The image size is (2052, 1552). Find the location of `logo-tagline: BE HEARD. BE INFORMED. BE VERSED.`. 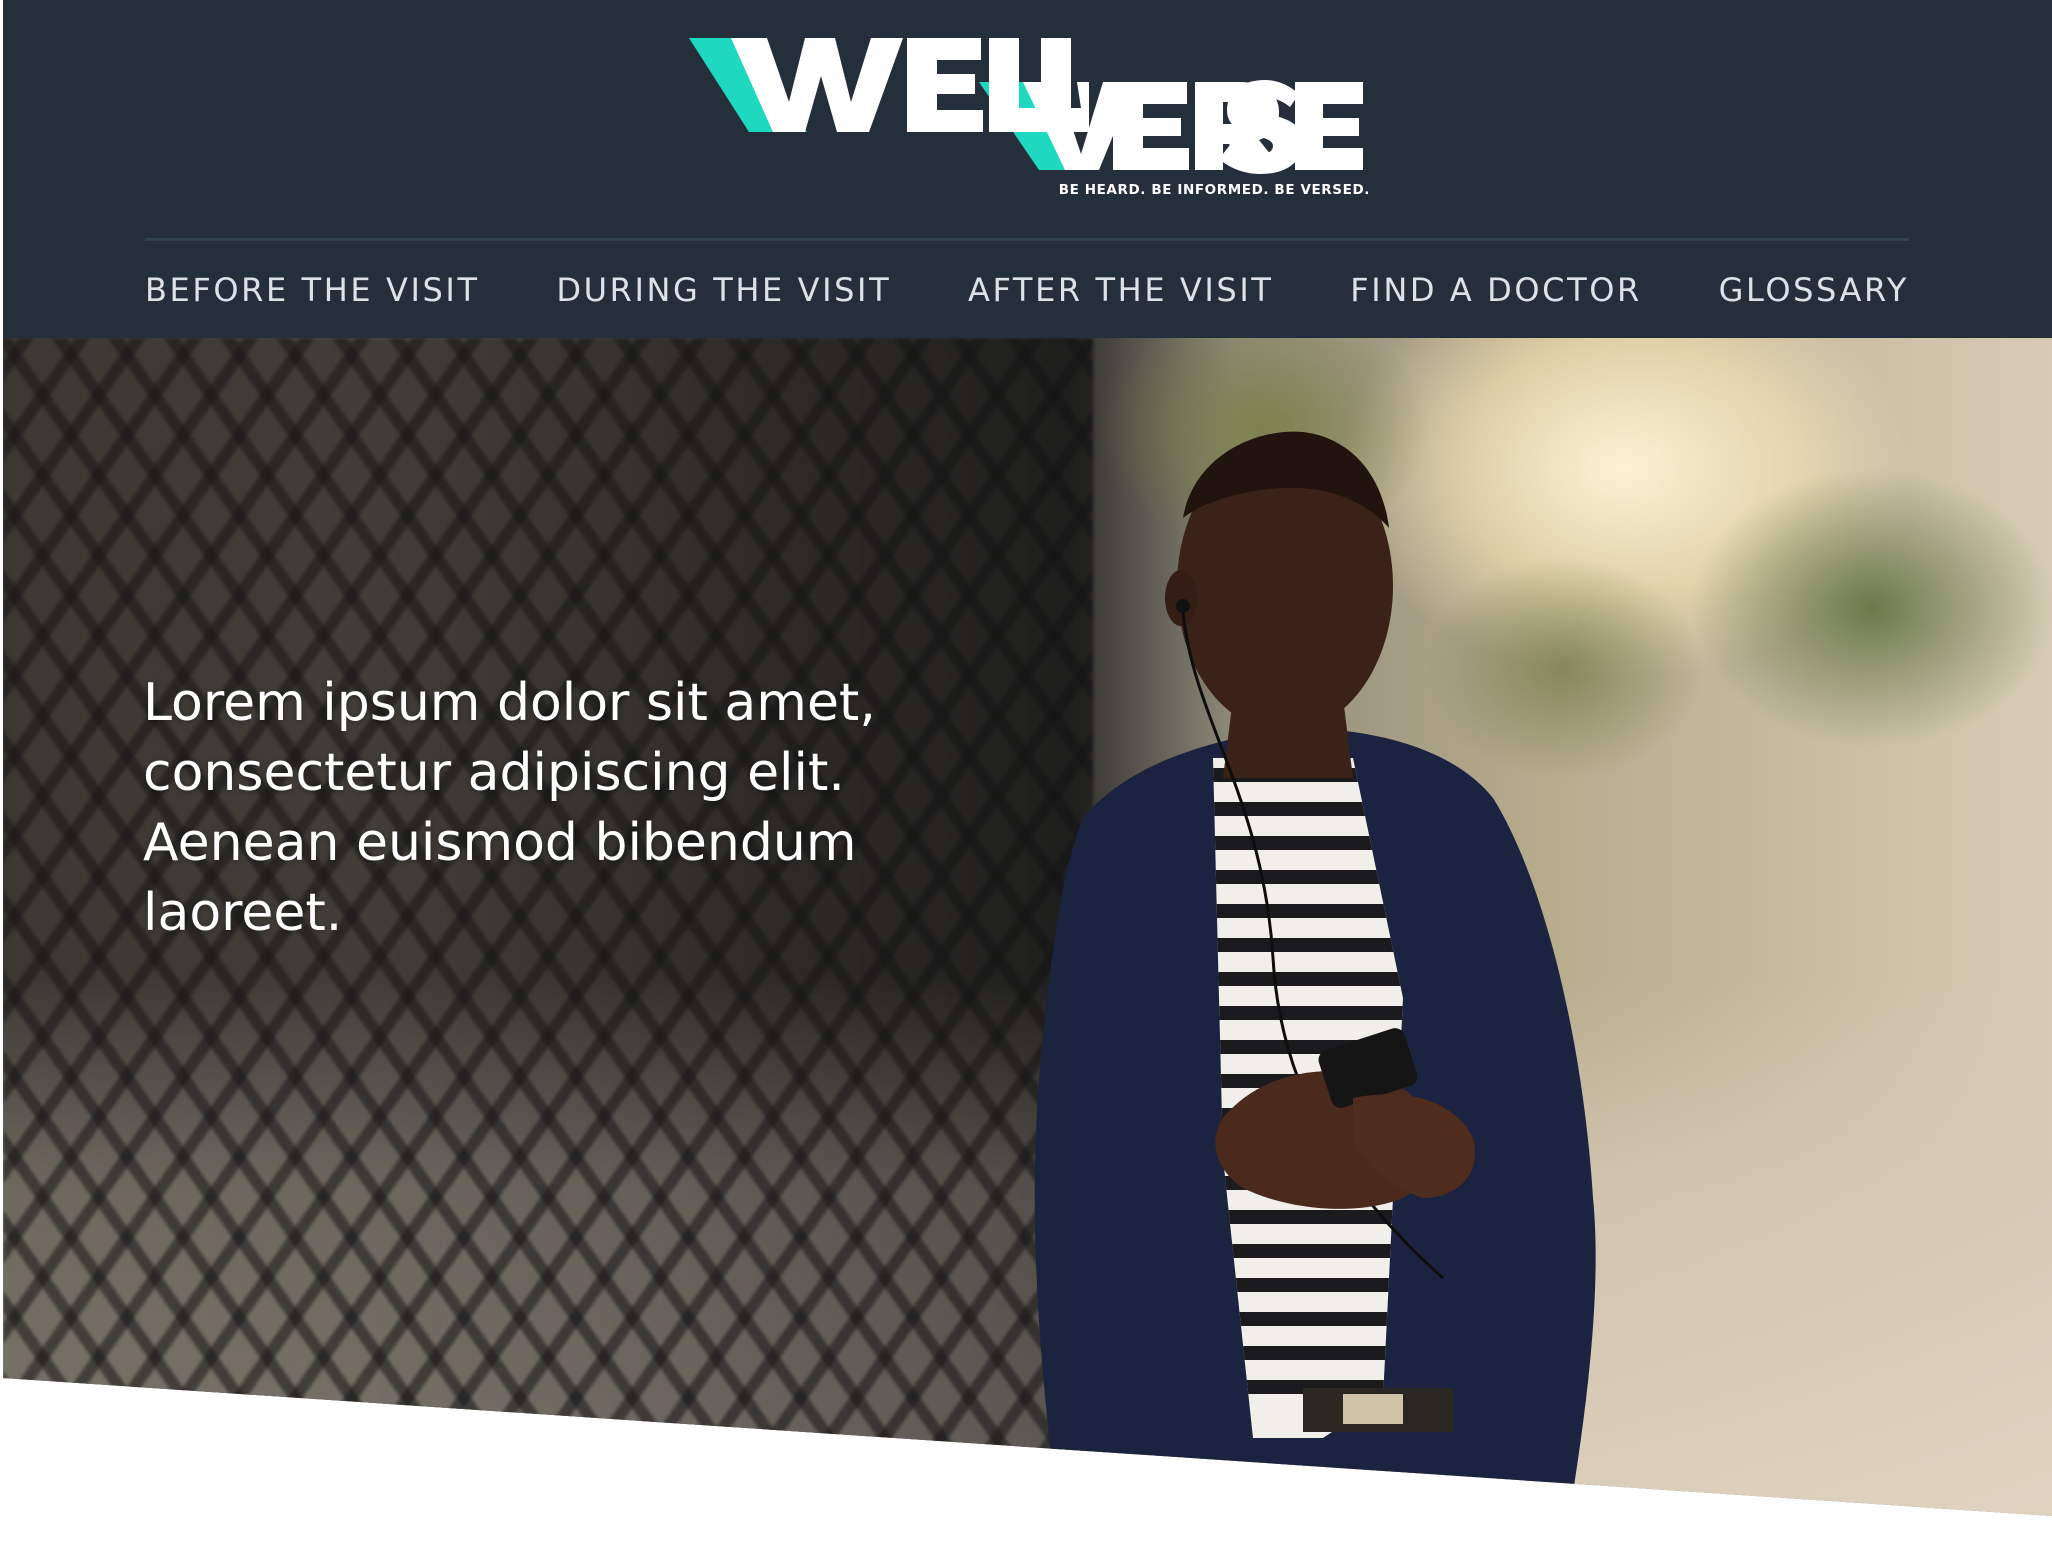

logo-tagline: BE HEARD. BE INFORMED. BE VERSED. is located at coordinates (1214, 190).